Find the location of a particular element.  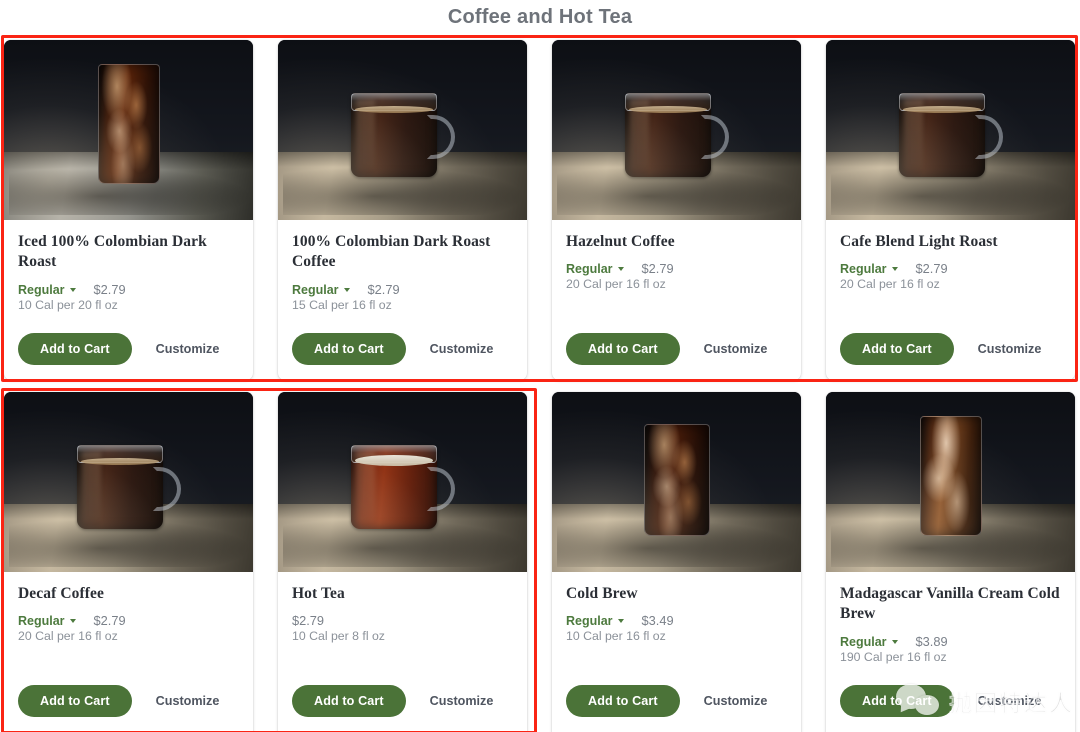

product-name: Hazelnut Coffee is located at coordinates (620, 241).